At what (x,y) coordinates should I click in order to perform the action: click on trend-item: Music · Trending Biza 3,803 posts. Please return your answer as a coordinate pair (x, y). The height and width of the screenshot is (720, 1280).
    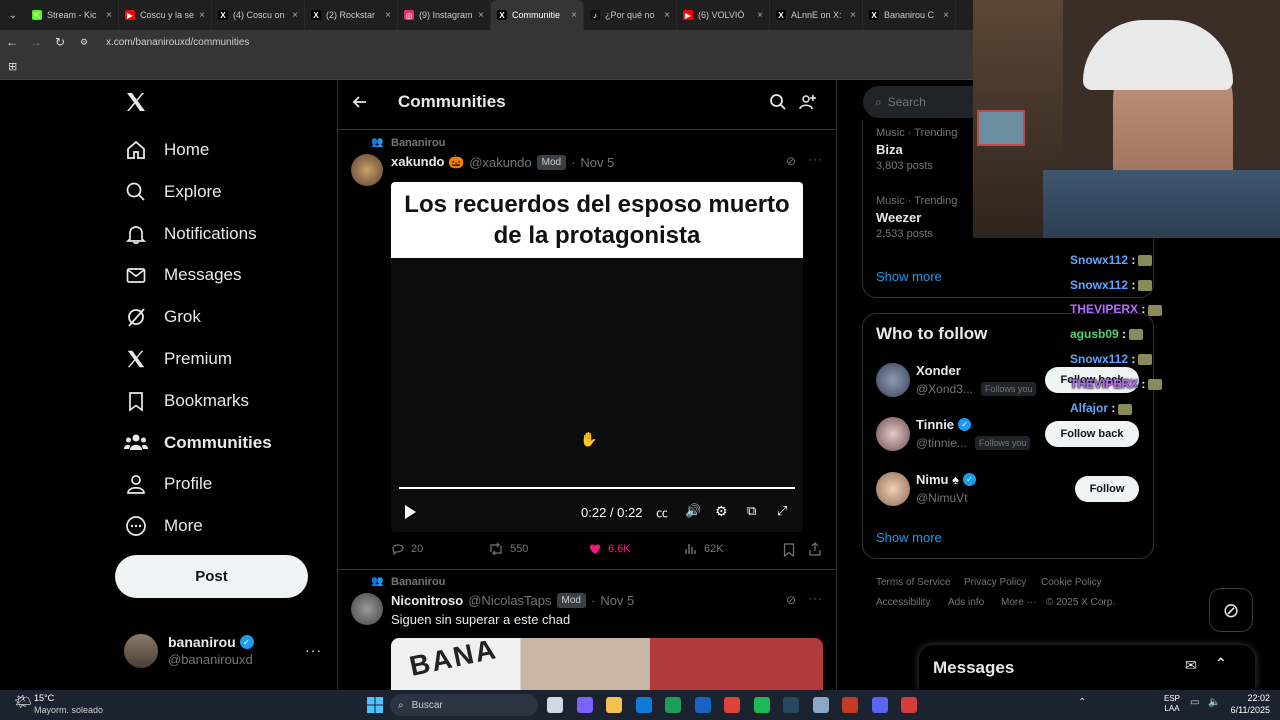
    Looking at the image, I should click on (916, 149).